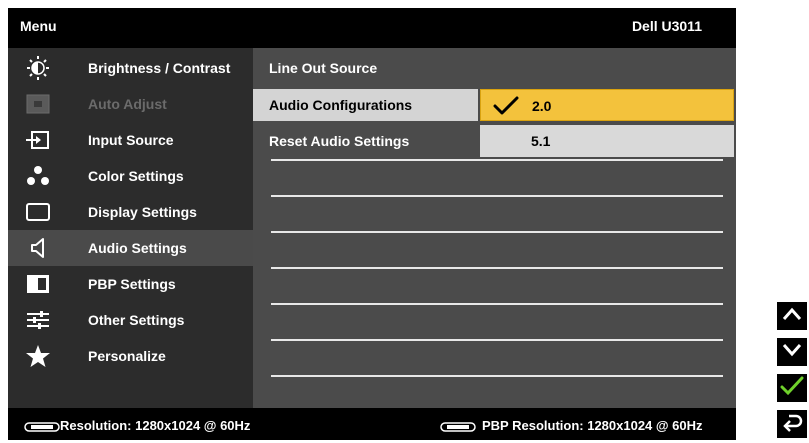 Image resolution: width=809 pixels, height=443 pixels. I want to click on sidebar-item-display-settings: Display Settings, so click(130, 212).